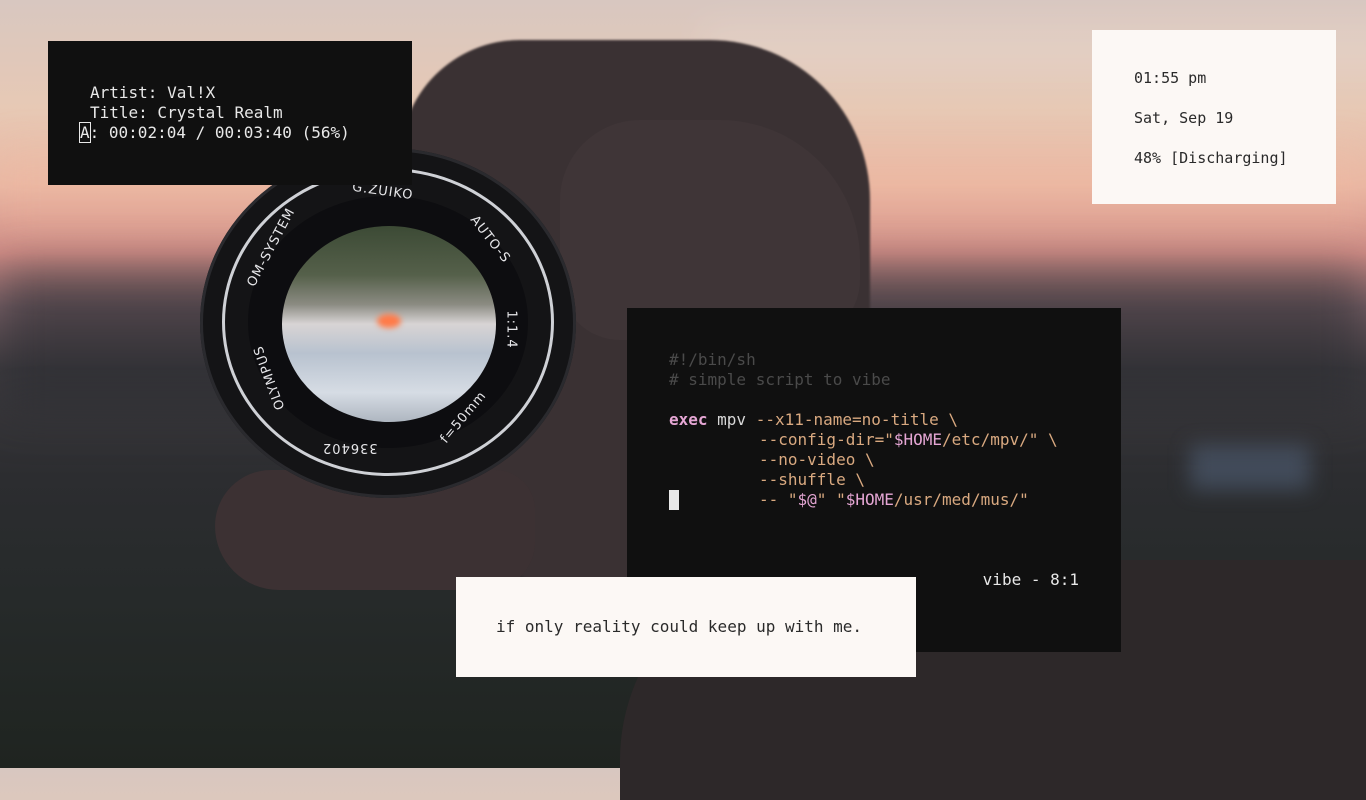  What do you see at coordinates (895, 460) in the screenshot?
I see `code-novideo-line: --no-video \` at bounding box center [895, 460].